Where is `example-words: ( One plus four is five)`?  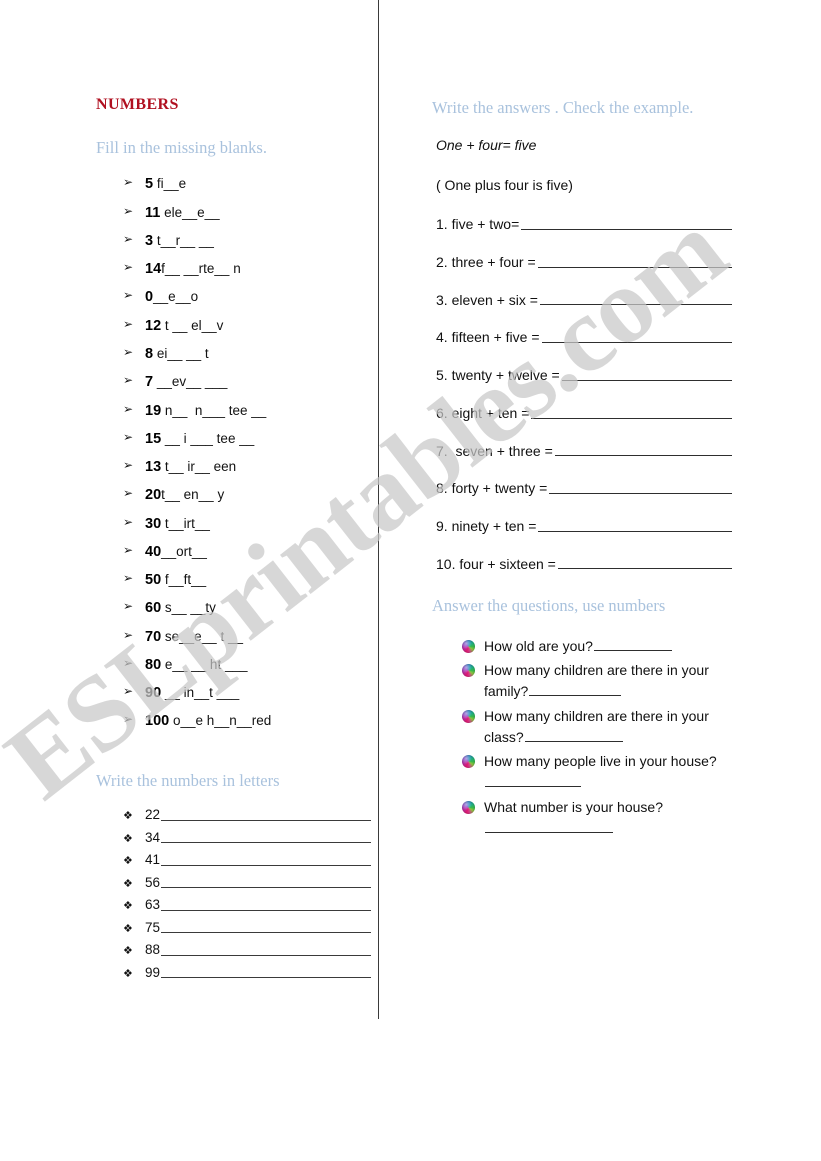 example-words: ( One plus four is five) is located at coordinates (504, 185).